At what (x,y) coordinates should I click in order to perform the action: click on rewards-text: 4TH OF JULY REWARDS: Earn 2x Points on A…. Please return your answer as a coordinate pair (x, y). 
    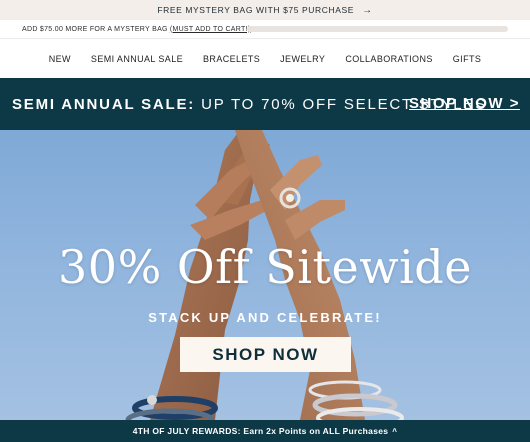
    Looking at the image, I should click on (261, 431).